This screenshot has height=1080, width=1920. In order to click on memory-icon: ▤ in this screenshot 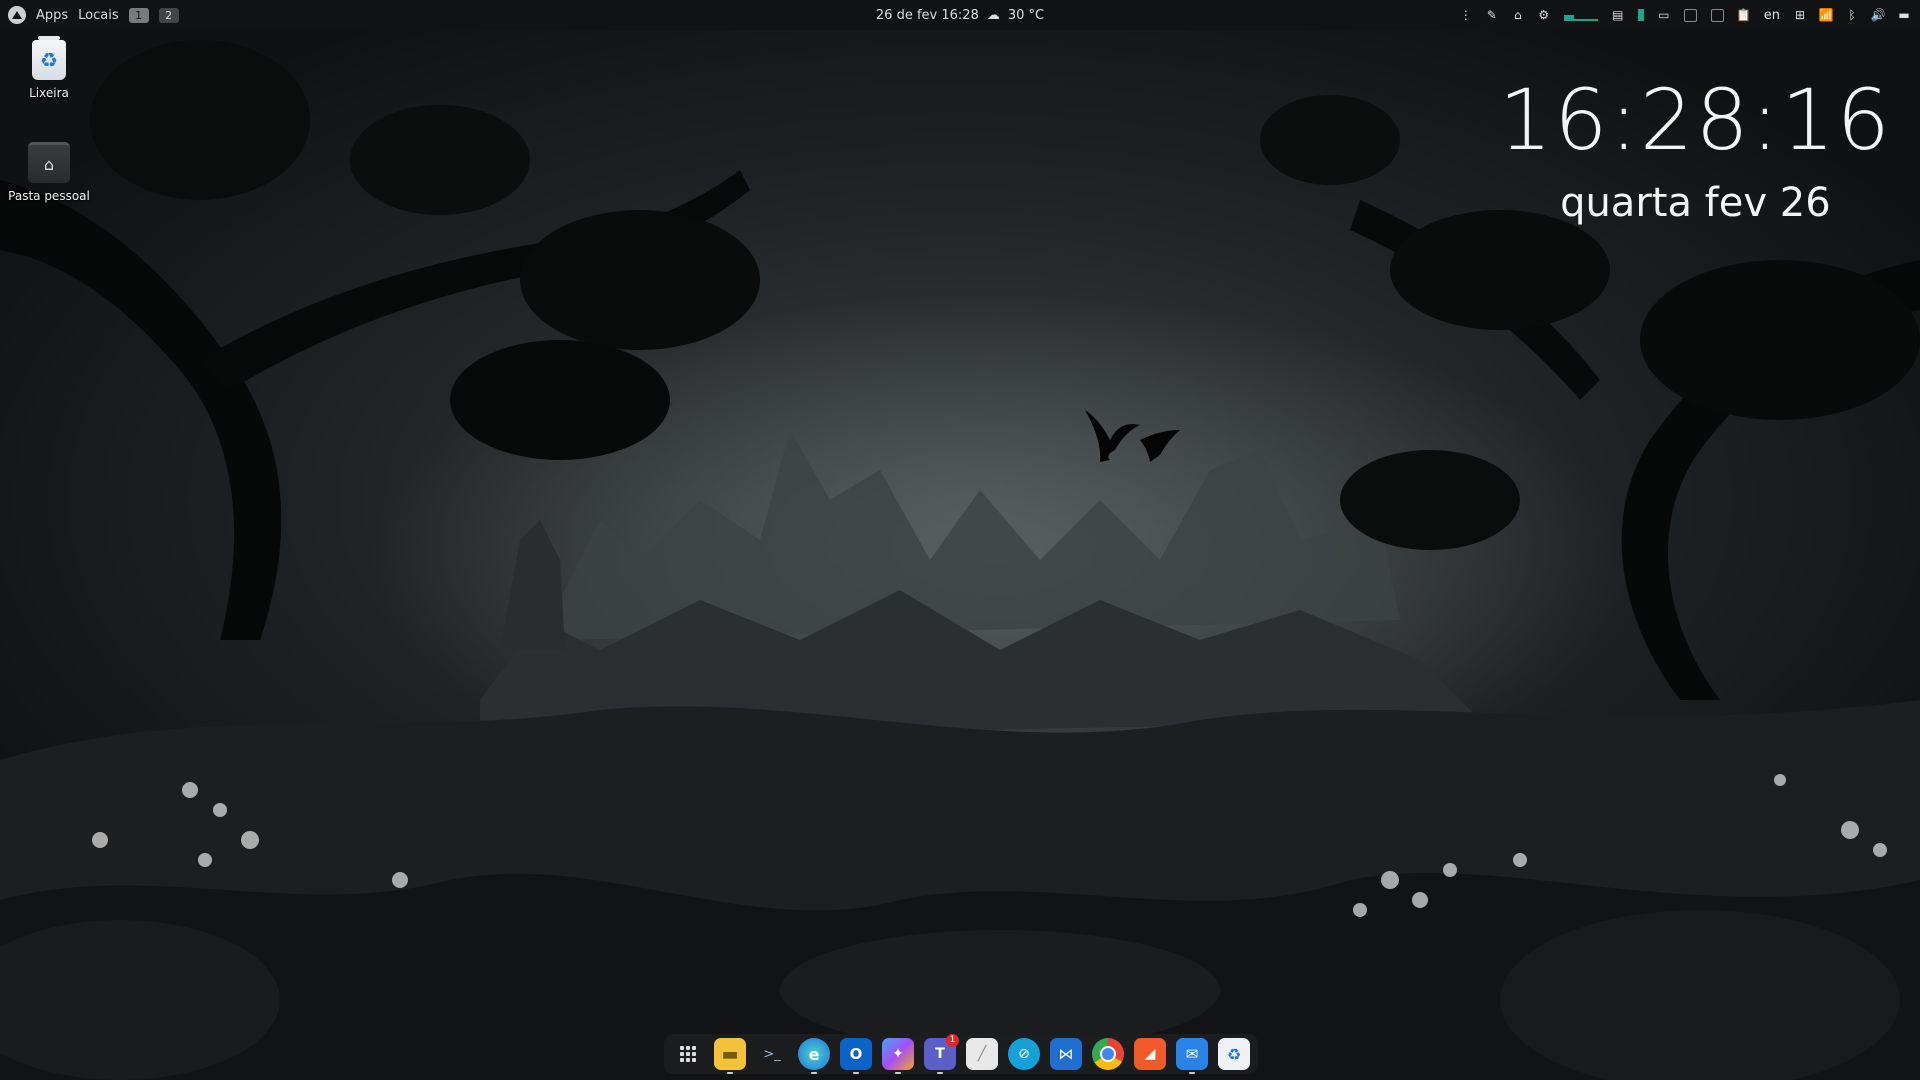, I will do `click(1618, 15)`.